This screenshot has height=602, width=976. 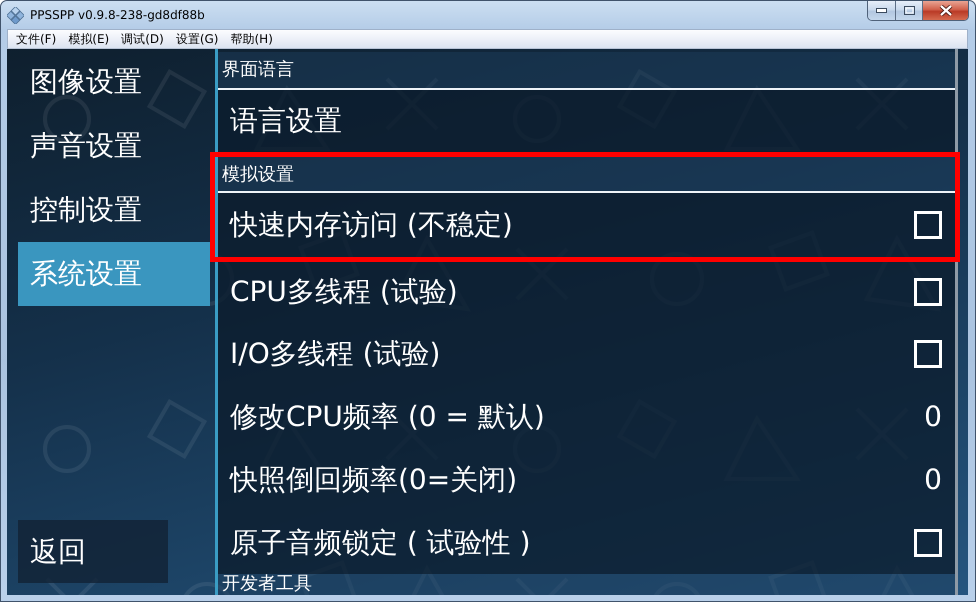 What do you see at coordinates (286, 121) in the screenshot?
I see `setting-label: 语言设置` at bounding box center [286, 121].